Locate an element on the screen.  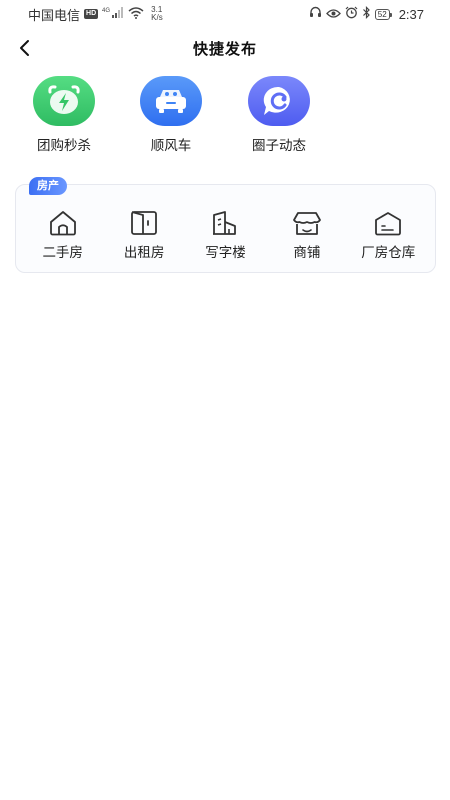
app-header: 快捷发布 is located at coordinates (225, 48).